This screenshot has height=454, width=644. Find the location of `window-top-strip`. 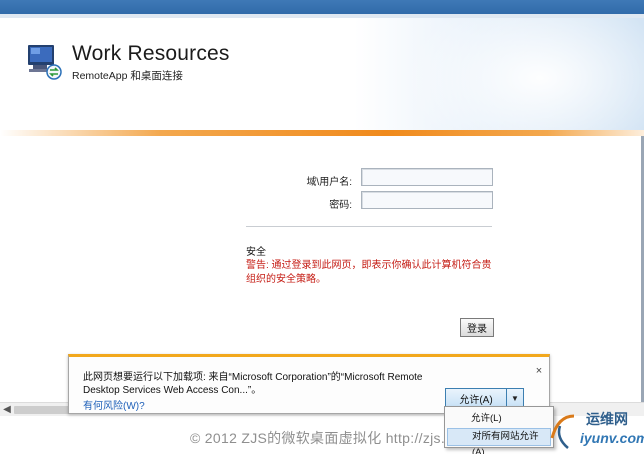

window-top-strip is located at coordinates (322, 9).